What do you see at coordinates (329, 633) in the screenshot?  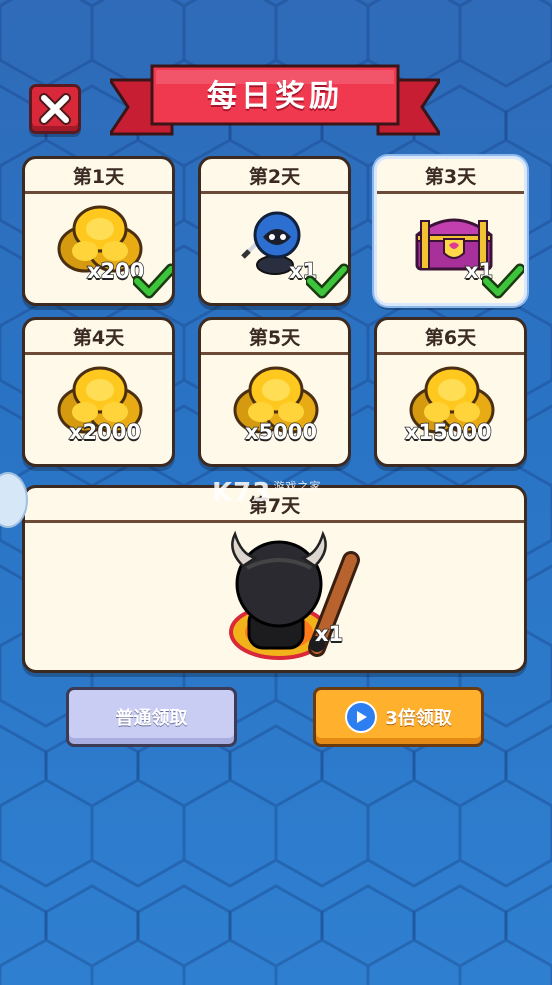 I see `reward-quantity: x1` at bounding box center [329, 633].